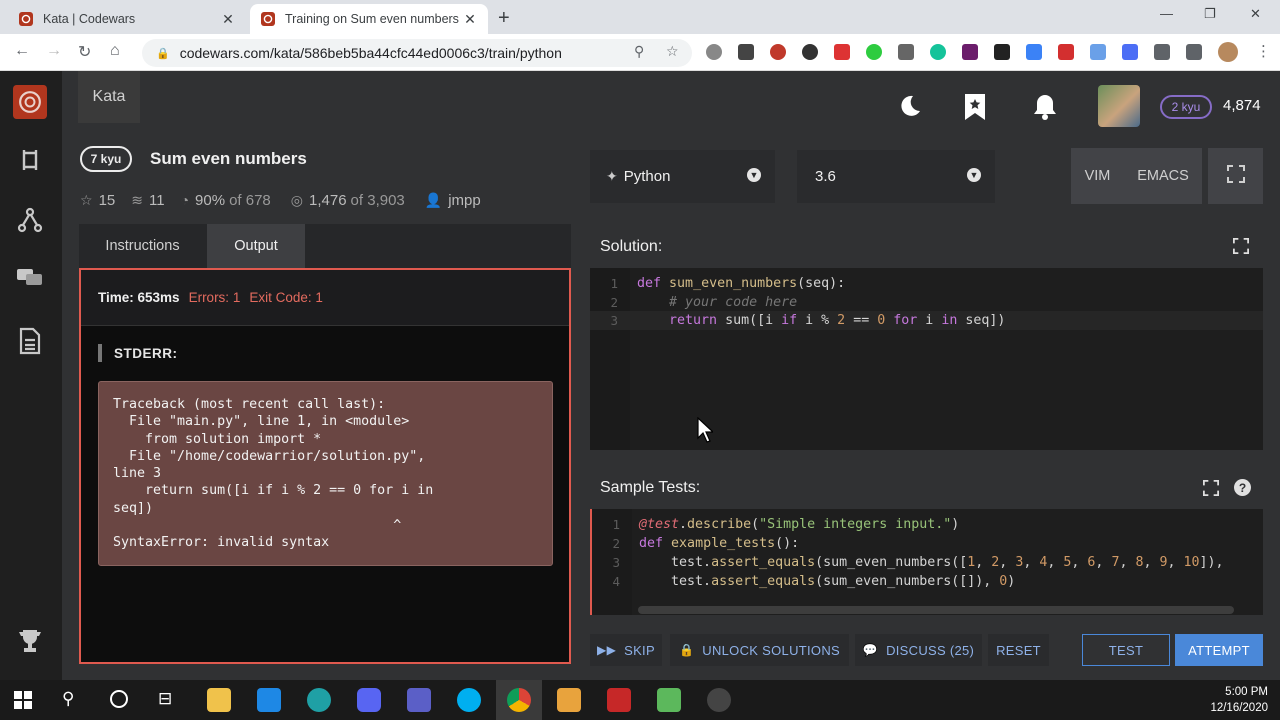  Describe the element at coordinates (926, 247) in the screenshot. I see `solution-header: Solution:` at that location.